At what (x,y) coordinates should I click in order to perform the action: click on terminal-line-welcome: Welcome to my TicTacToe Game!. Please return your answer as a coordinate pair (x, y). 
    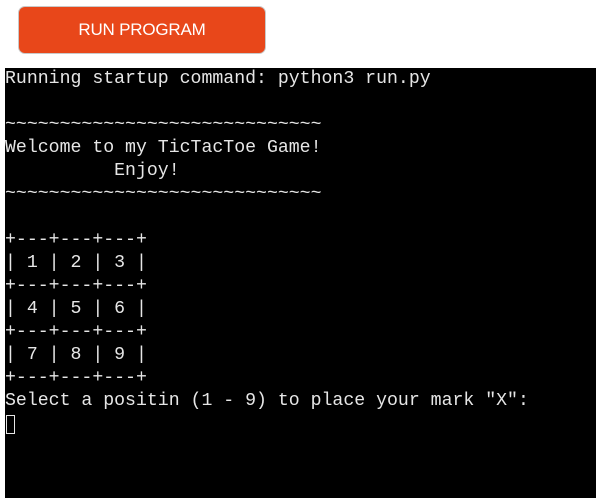
    Looking at the image, I should click on (163, 148).